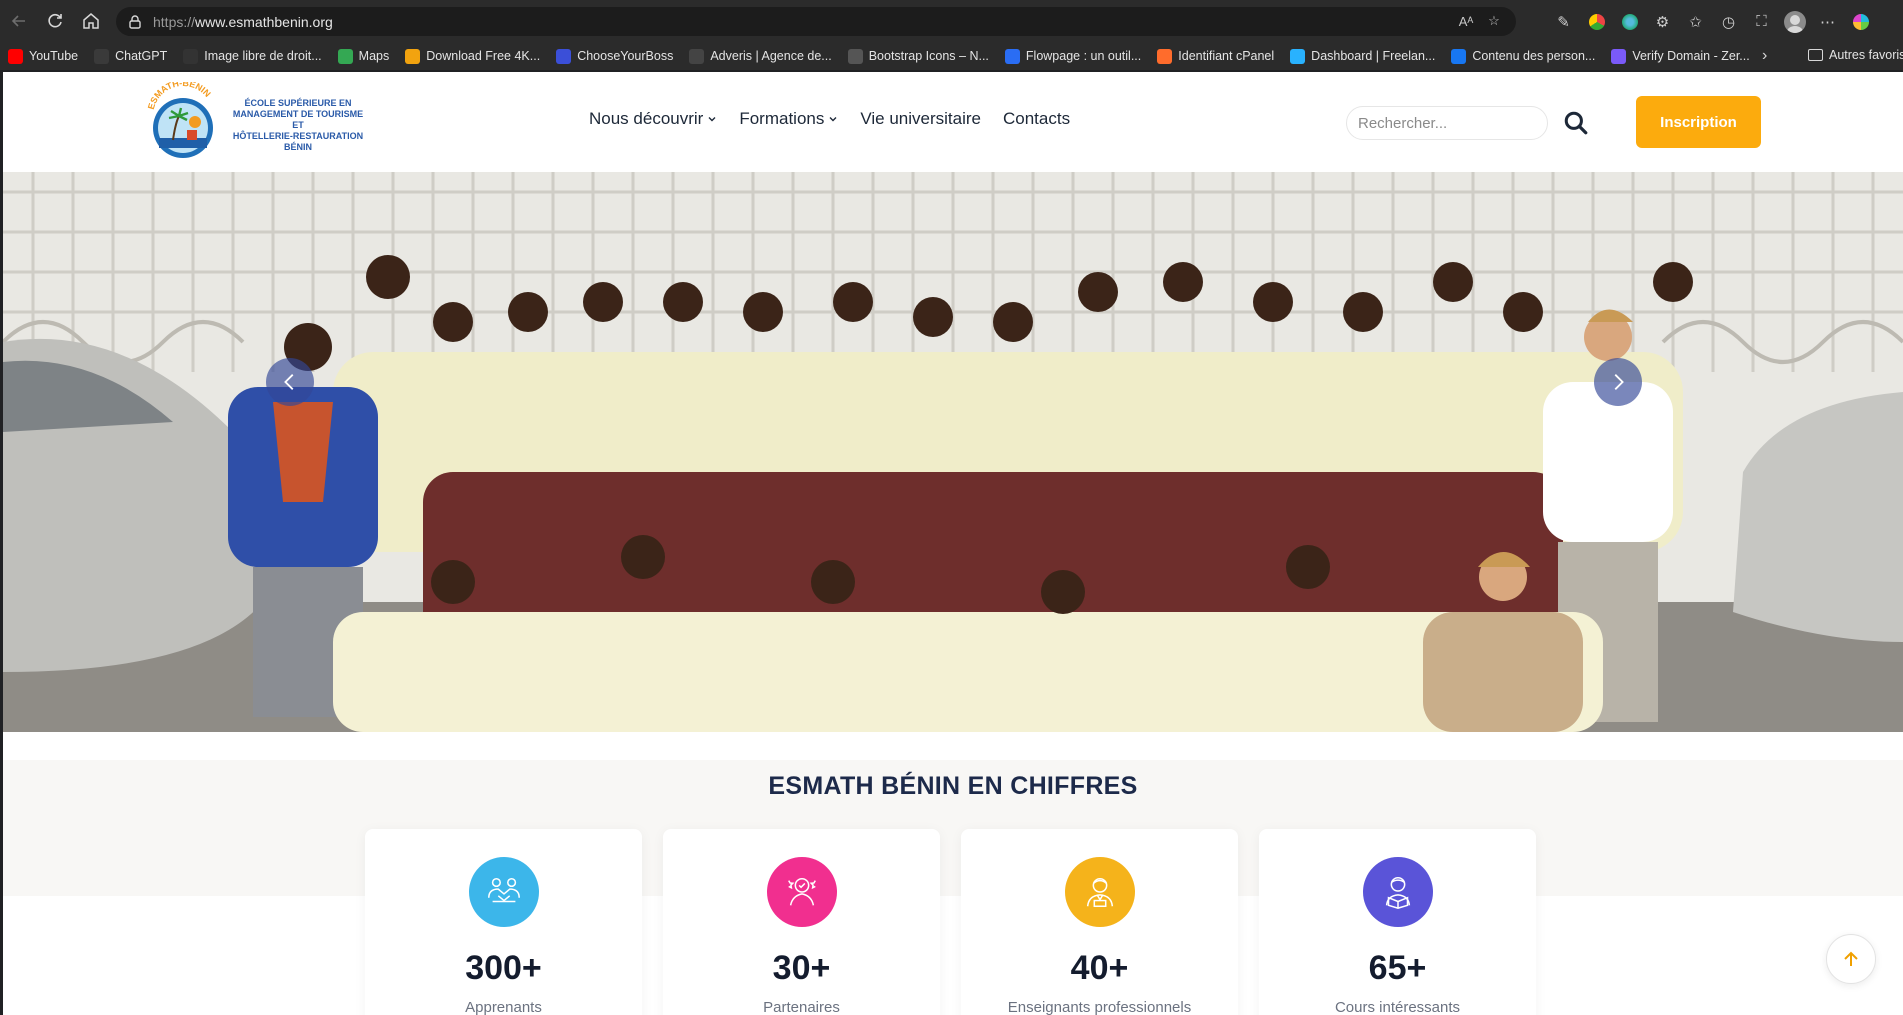 The height and width of the screenshot is (1015, 1903). Describe the element at coordinates (503, 1007) in the screenshot. I see `stat-label: Apprenants` at that location.